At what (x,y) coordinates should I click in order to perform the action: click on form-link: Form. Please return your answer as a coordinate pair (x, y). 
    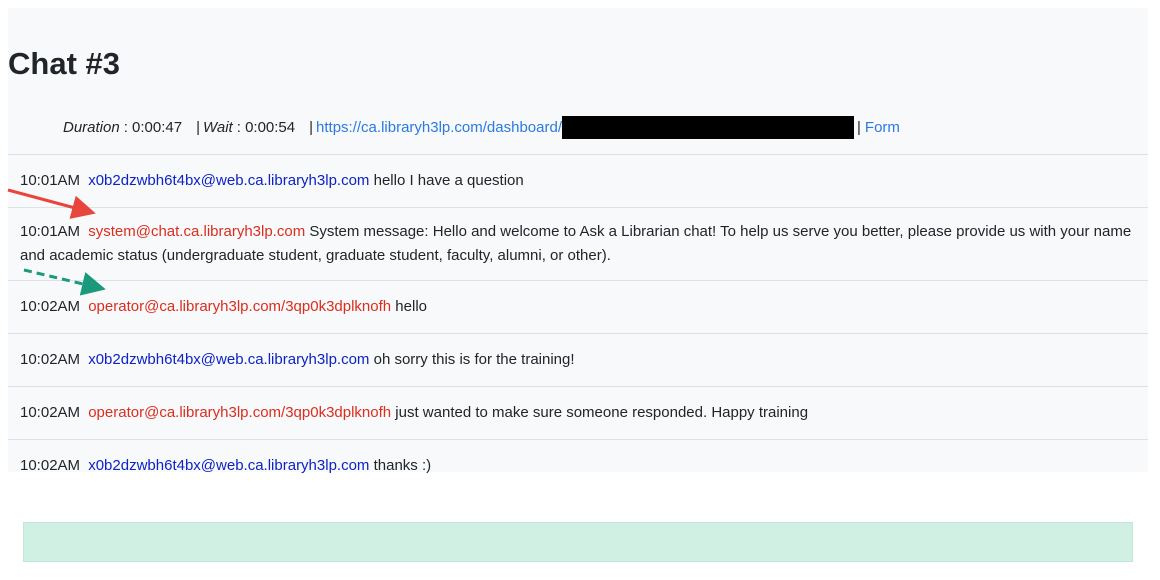
    Looking at the image, I should click on (882, 127).